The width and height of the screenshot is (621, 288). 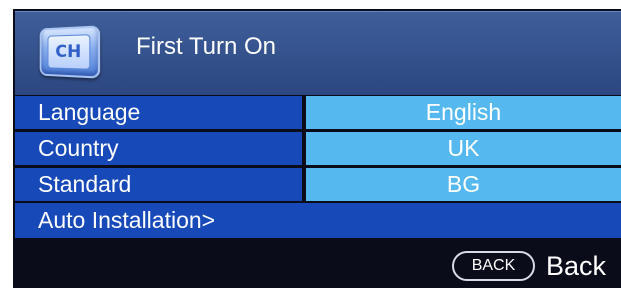 I want to click on page-title: First Turn On, so click(x=206, y=46).